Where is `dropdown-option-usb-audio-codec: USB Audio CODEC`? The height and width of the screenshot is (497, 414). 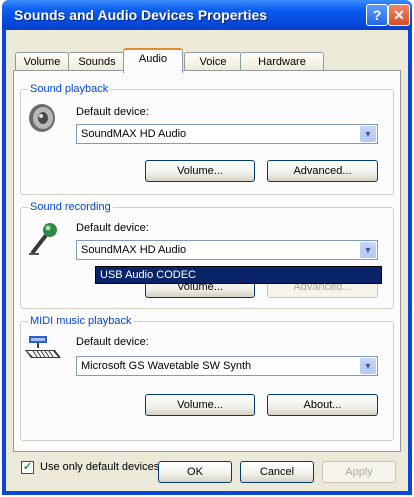
dropdown-option-usb-audio-codec: USB Audio CODEC is located at coordinates (238, 275).